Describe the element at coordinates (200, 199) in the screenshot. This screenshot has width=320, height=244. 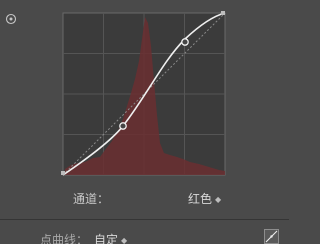
I see `channel-value: 红色` at that location.